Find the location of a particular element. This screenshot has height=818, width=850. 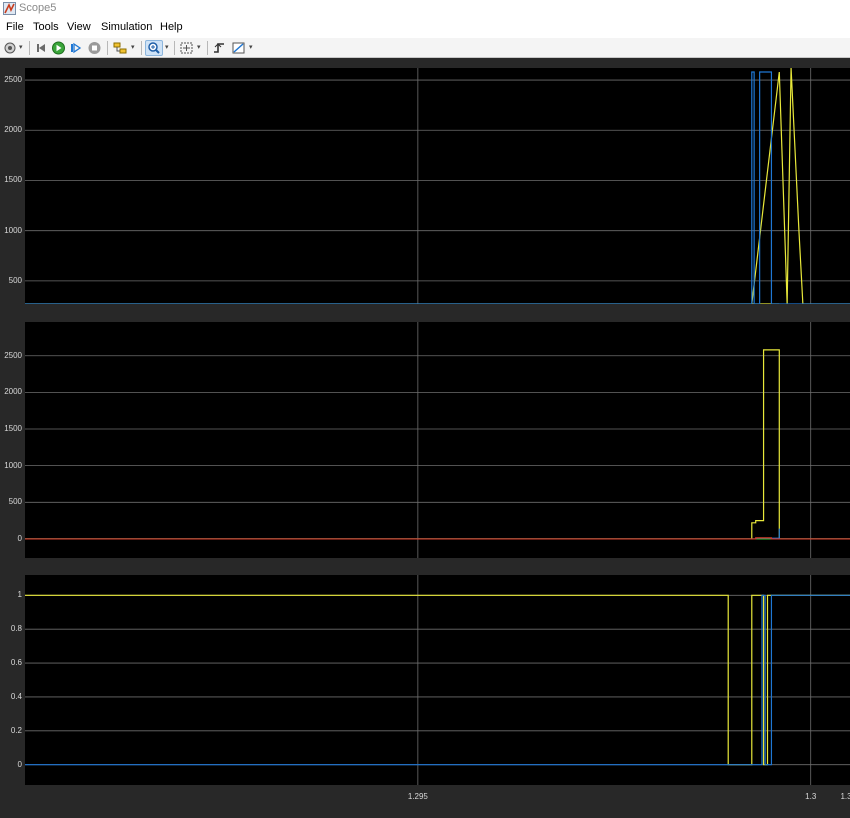

y-tick-label: 0.4 is located at coordinates (16, 696).